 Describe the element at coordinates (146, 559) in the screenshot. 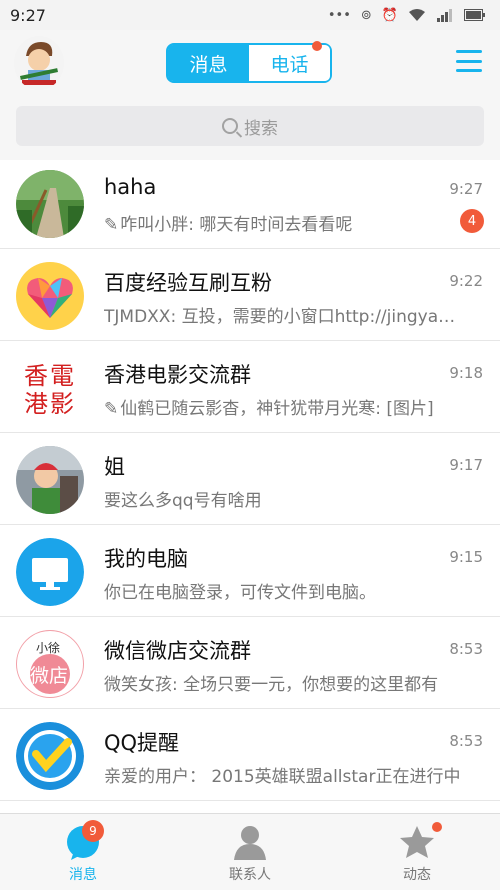

I see `conversation-title: 我的电脑` at that location.